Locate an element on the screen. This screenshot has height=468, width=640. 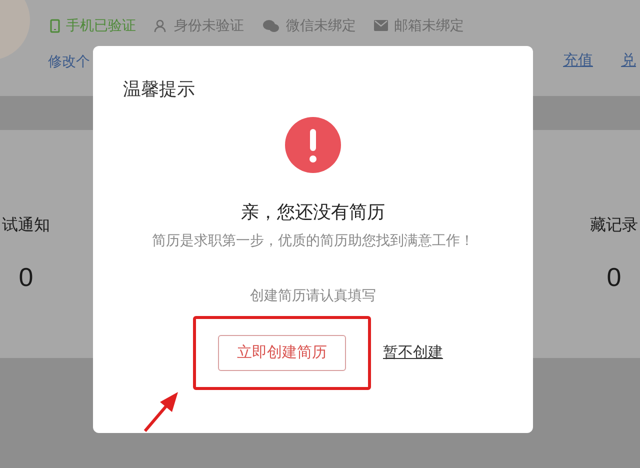
create-resume-button: 立即创建简历 is located at coordinates (282, 353).